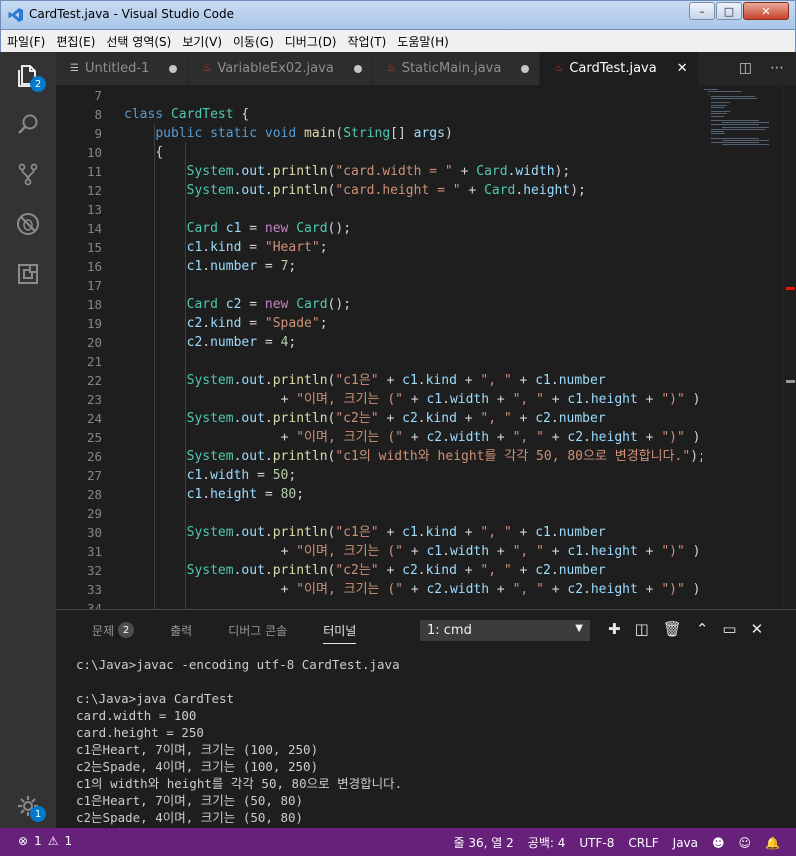  I want to click on tab-untitled-1: ☰ Untitled-1, so click(122, 68).